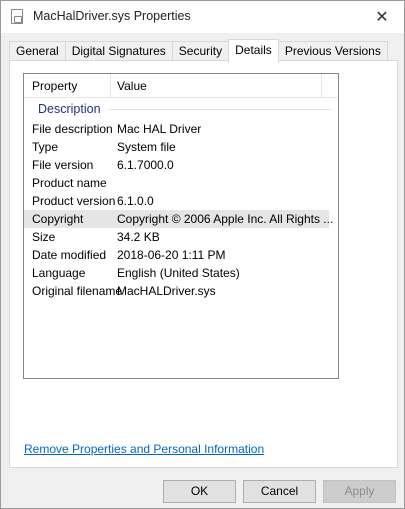  I want to click on tab-digital-signatures: Digital Signatures, so click(118, 51).